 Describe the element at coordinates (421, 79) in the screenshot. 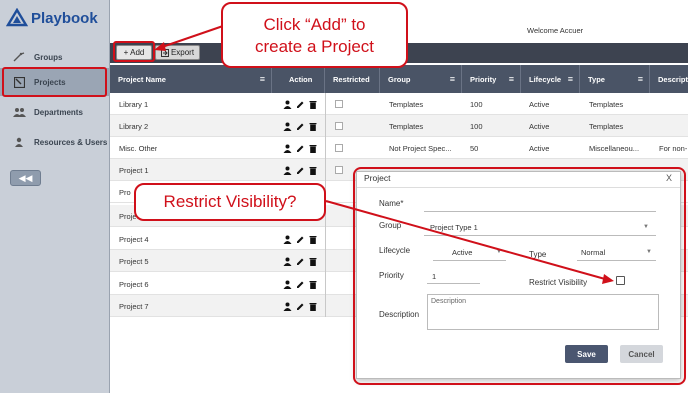

I see `column-header-group: Group ≡` at that location.